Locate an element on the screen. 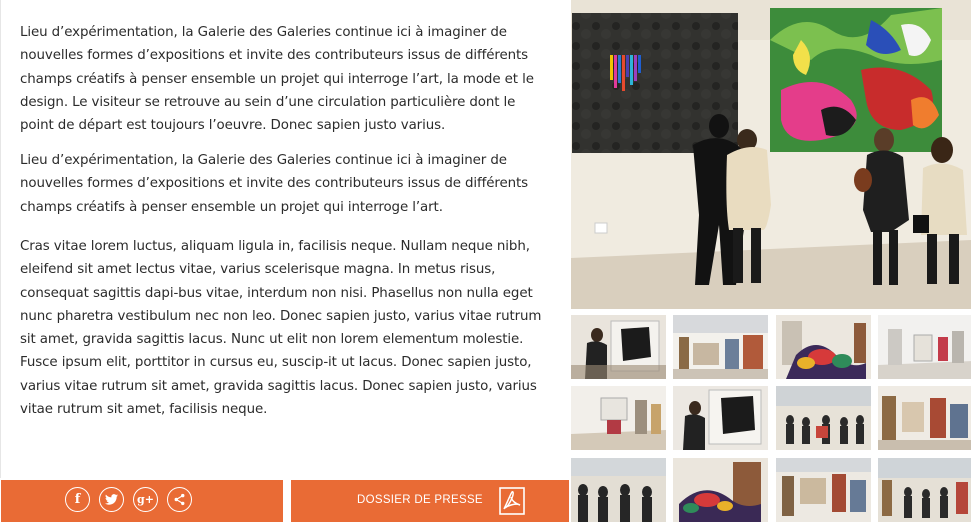  share-nodes-glyph is located at coordinates (179, 499).